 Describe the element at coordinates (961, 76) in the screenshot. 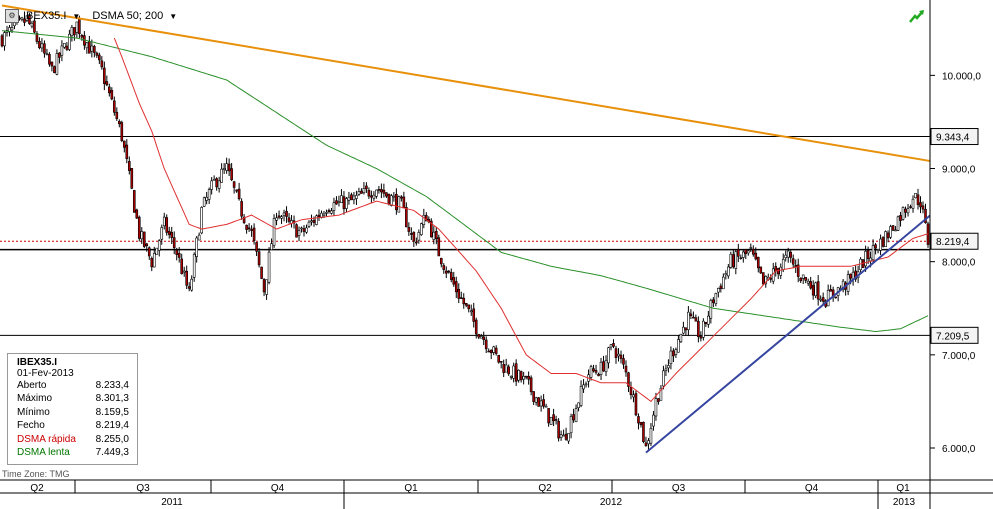

I see `y-tick-label: 10.000,0` at that location.